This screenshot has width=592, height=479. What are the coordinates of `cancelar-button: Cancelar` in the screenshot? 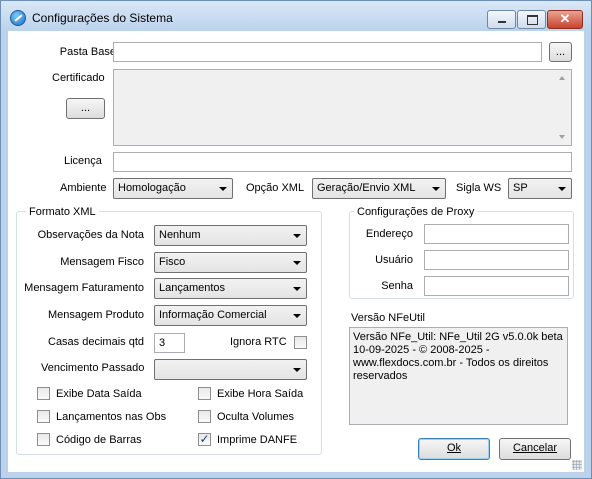 It's located at (535, 449).